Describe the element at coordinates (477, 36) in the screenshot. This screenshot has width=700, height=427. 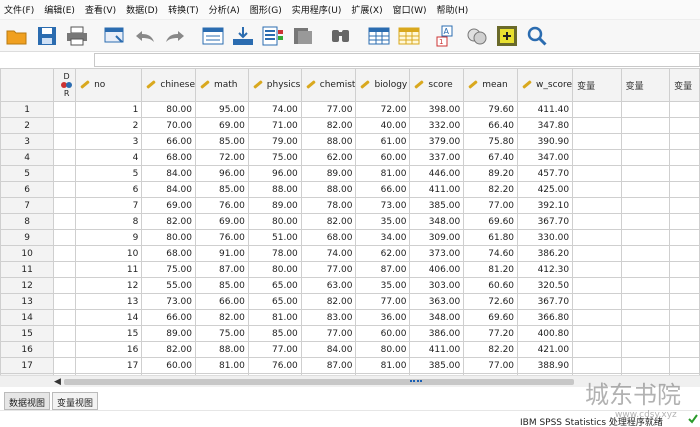
I see `use-sets-icon` at that location.